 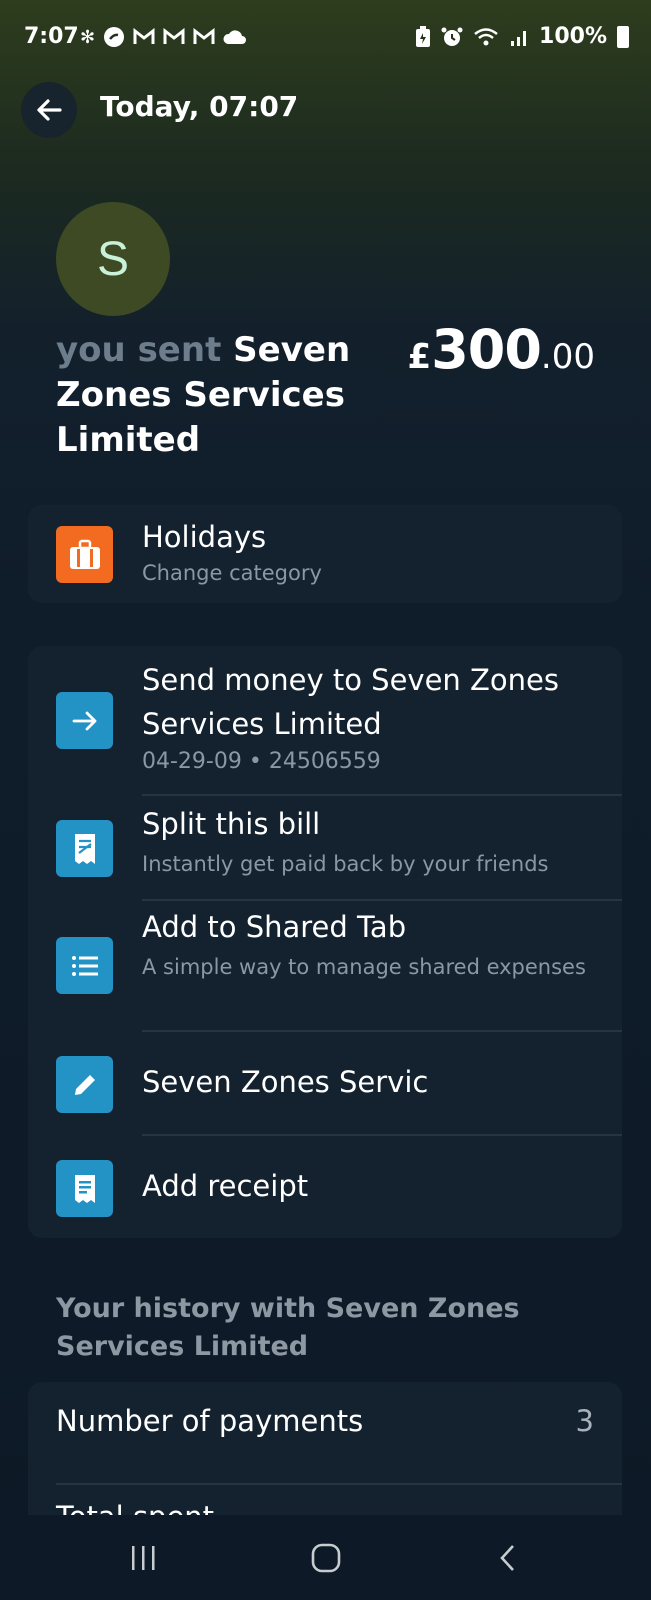 What do you see at coordinates (261, 761) in the screenshot?
I see `send-money-account: 04-29-09 • 24506559` at bounding box center [261, 761].